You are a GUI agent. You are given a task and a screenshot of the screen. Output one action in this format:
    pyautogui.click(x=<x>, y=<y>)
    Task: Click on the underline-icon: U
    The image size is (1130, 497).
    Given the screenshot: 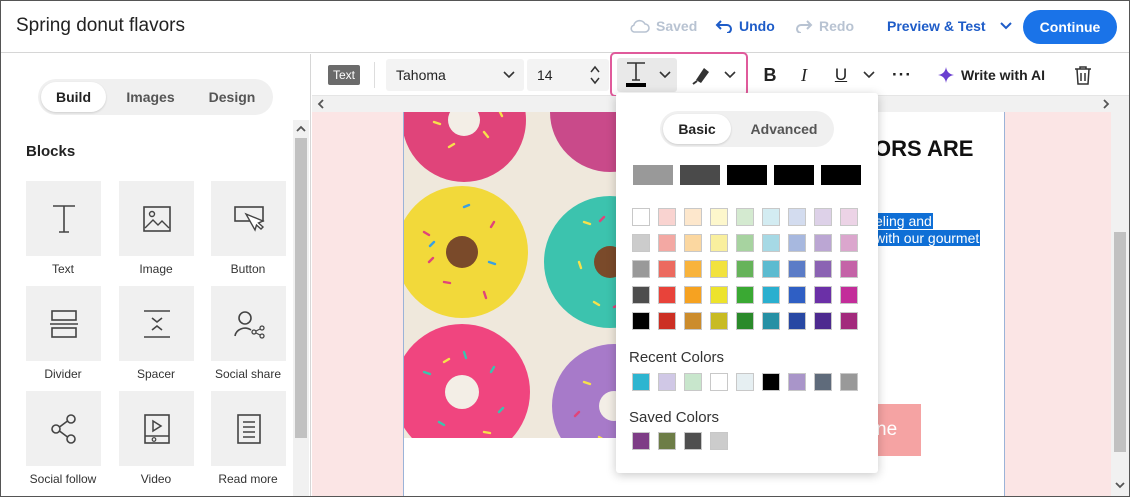 What is the action you would take?
    pyautogui.click(x=841, y=75)
    